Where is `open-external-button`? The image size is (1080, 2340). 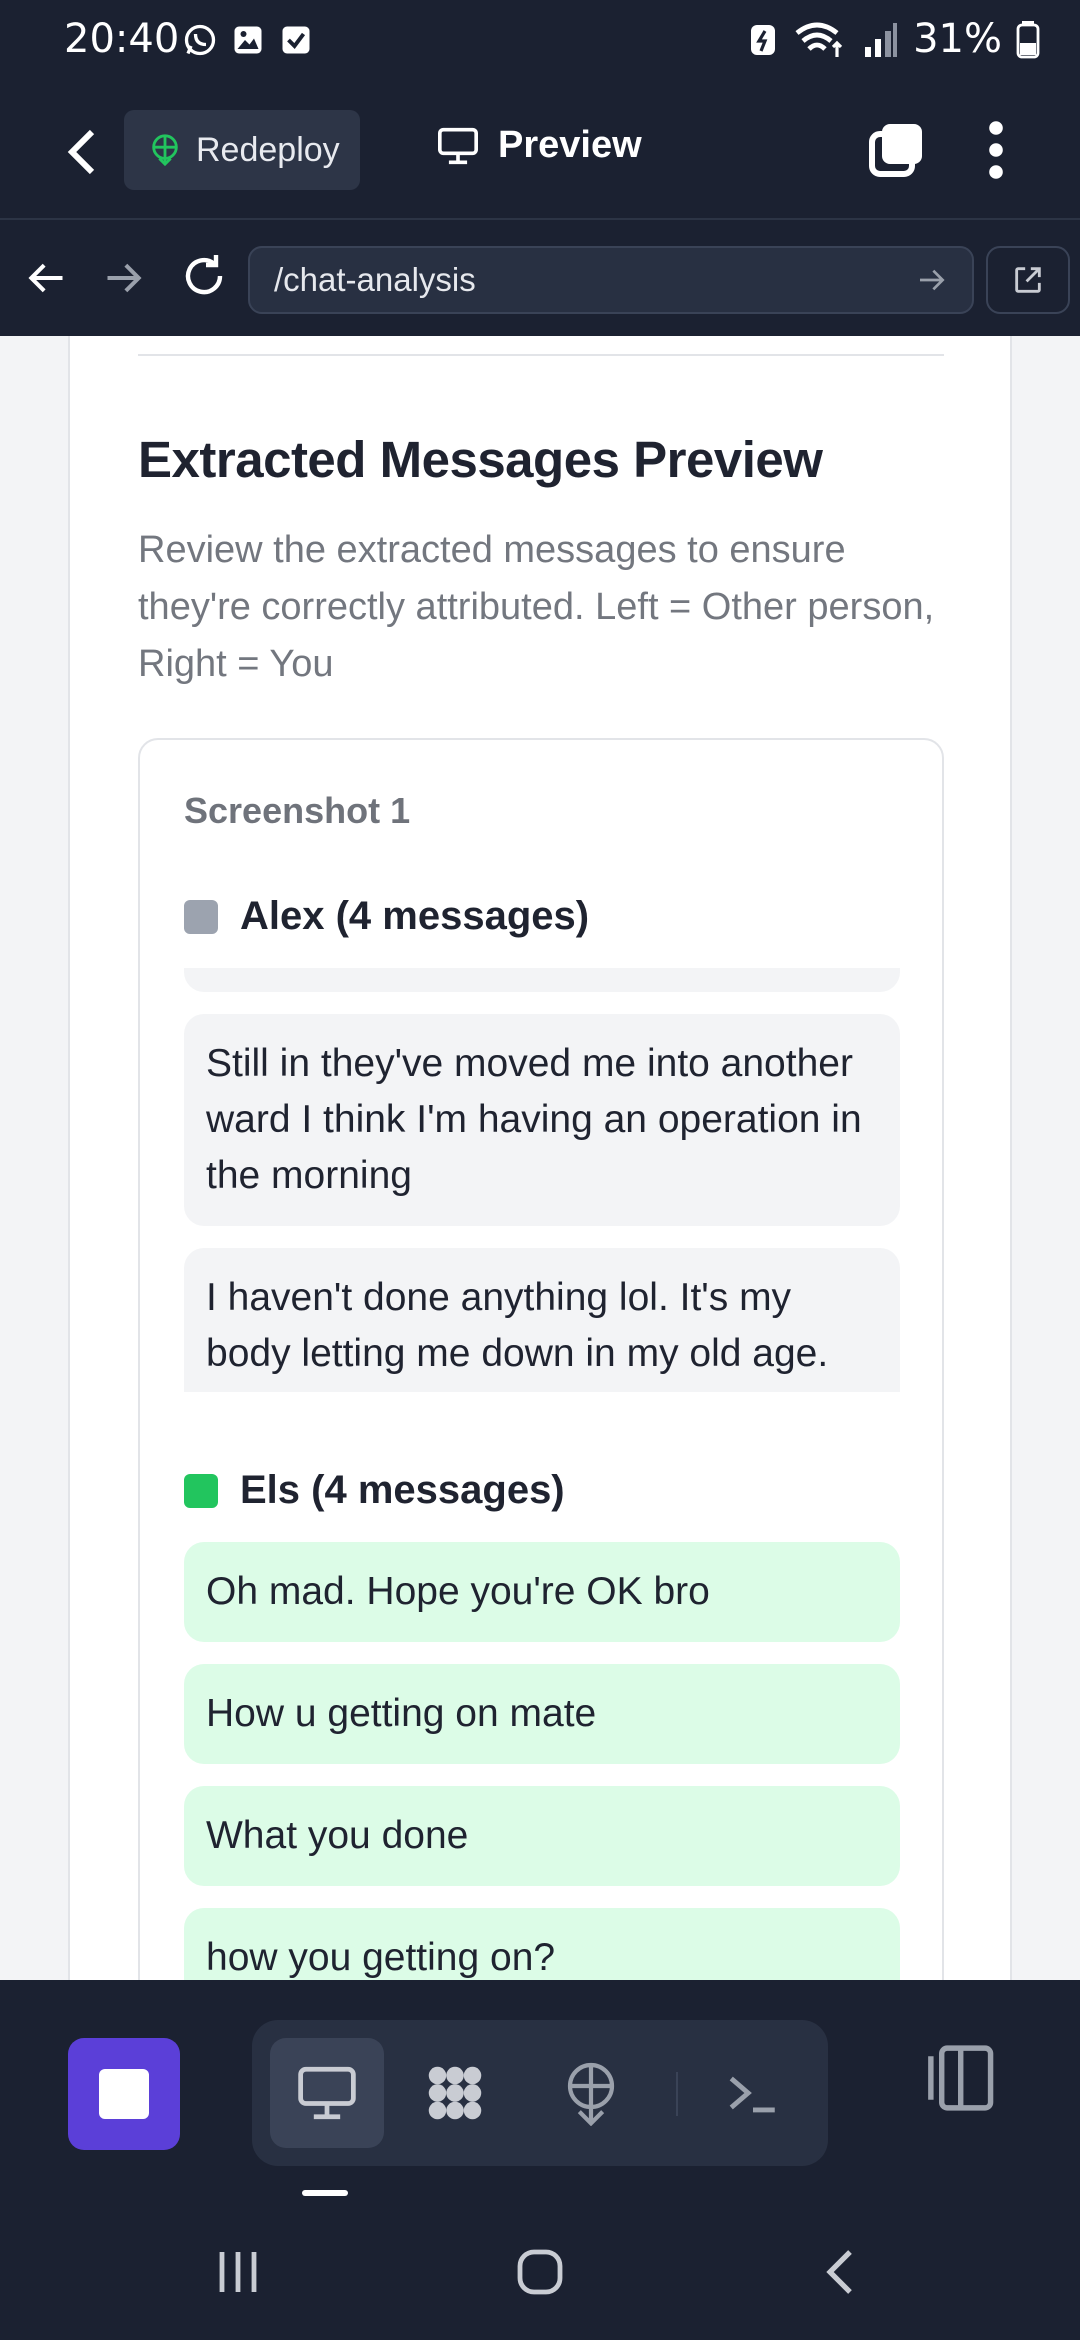 open-external-button is located at coordinates (1028, 280).